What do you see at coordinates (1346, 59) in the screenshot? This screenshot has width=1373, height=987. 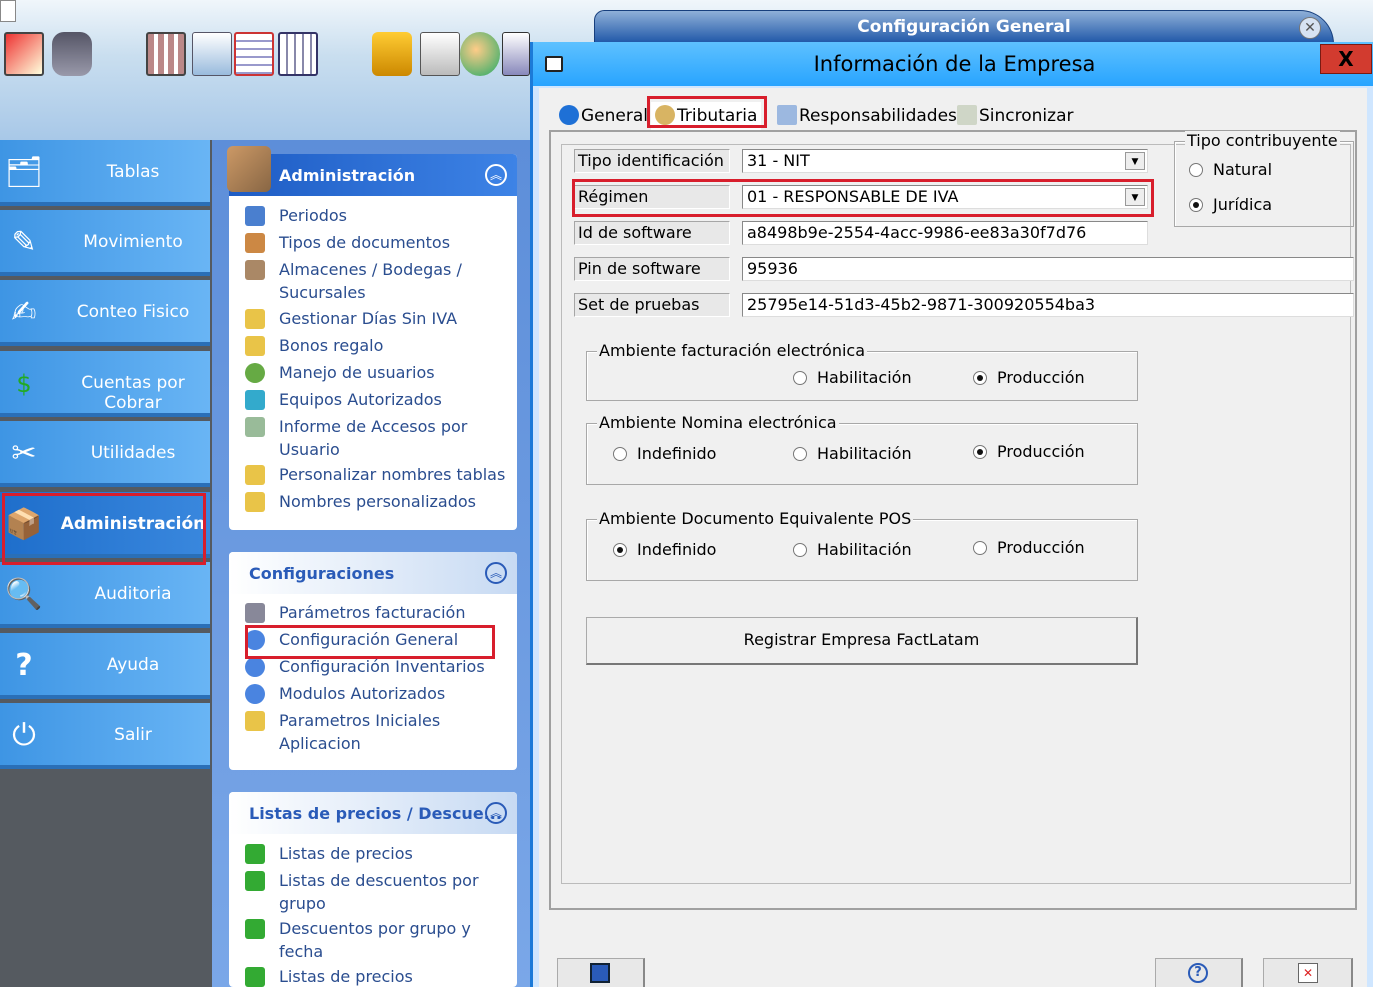 I see `close-button: X` at bounding box center [1346, 59].